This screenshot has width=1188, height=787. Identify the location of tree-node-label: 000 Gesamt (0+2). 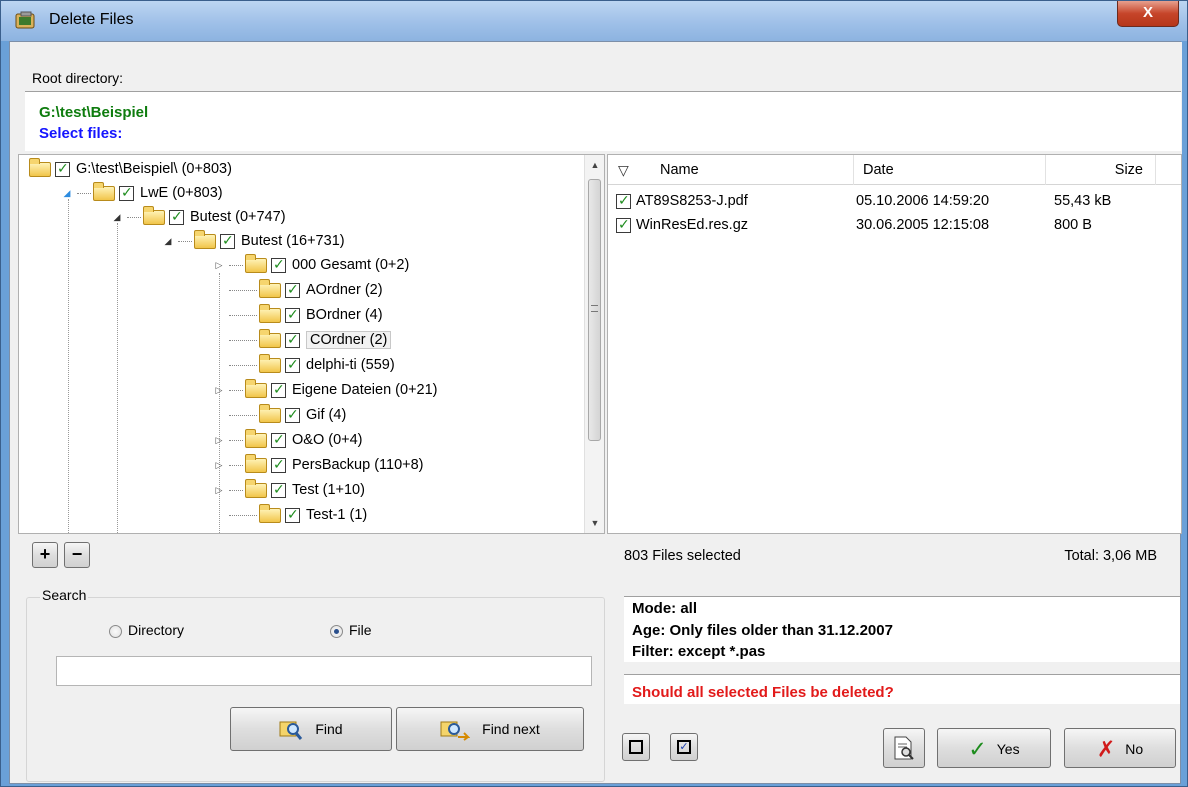
(351, 265).